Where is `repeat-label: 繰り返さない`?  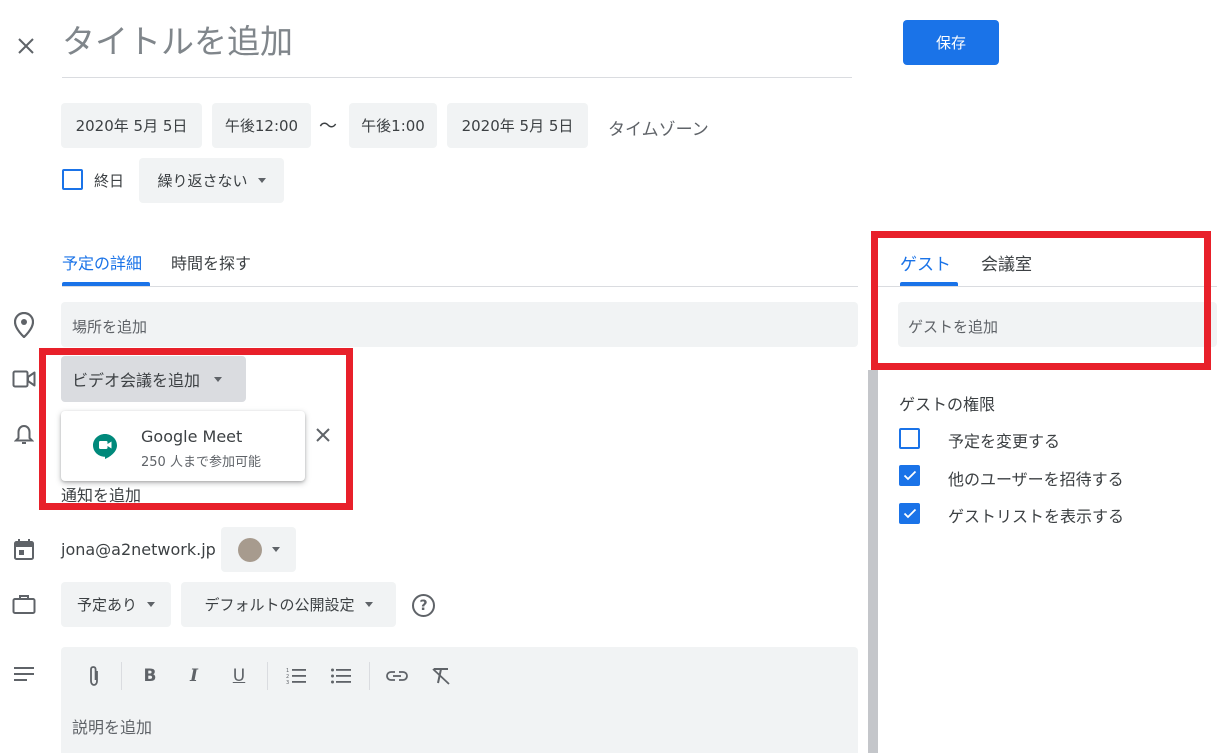 repeat-label: 繰り返さない is located at coordinates (202, 181).